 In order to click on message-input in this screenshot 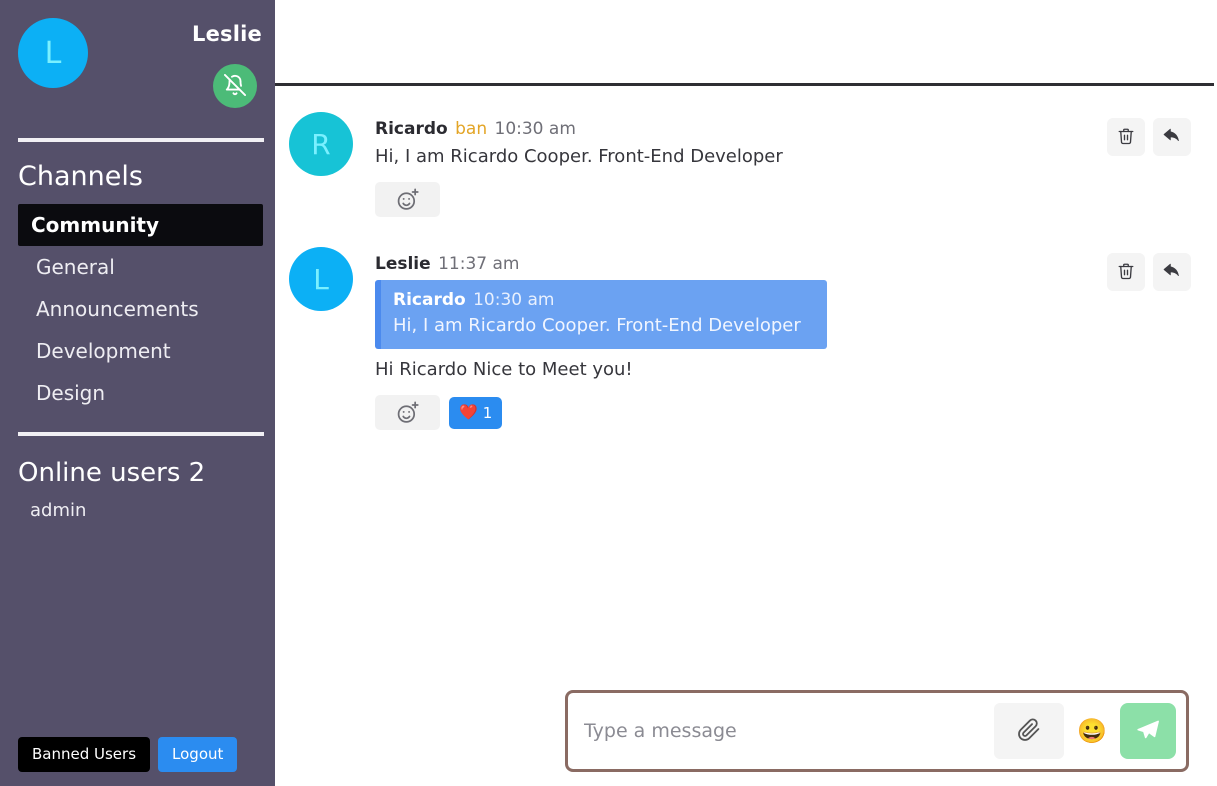, I will do `click(789, 731)`.